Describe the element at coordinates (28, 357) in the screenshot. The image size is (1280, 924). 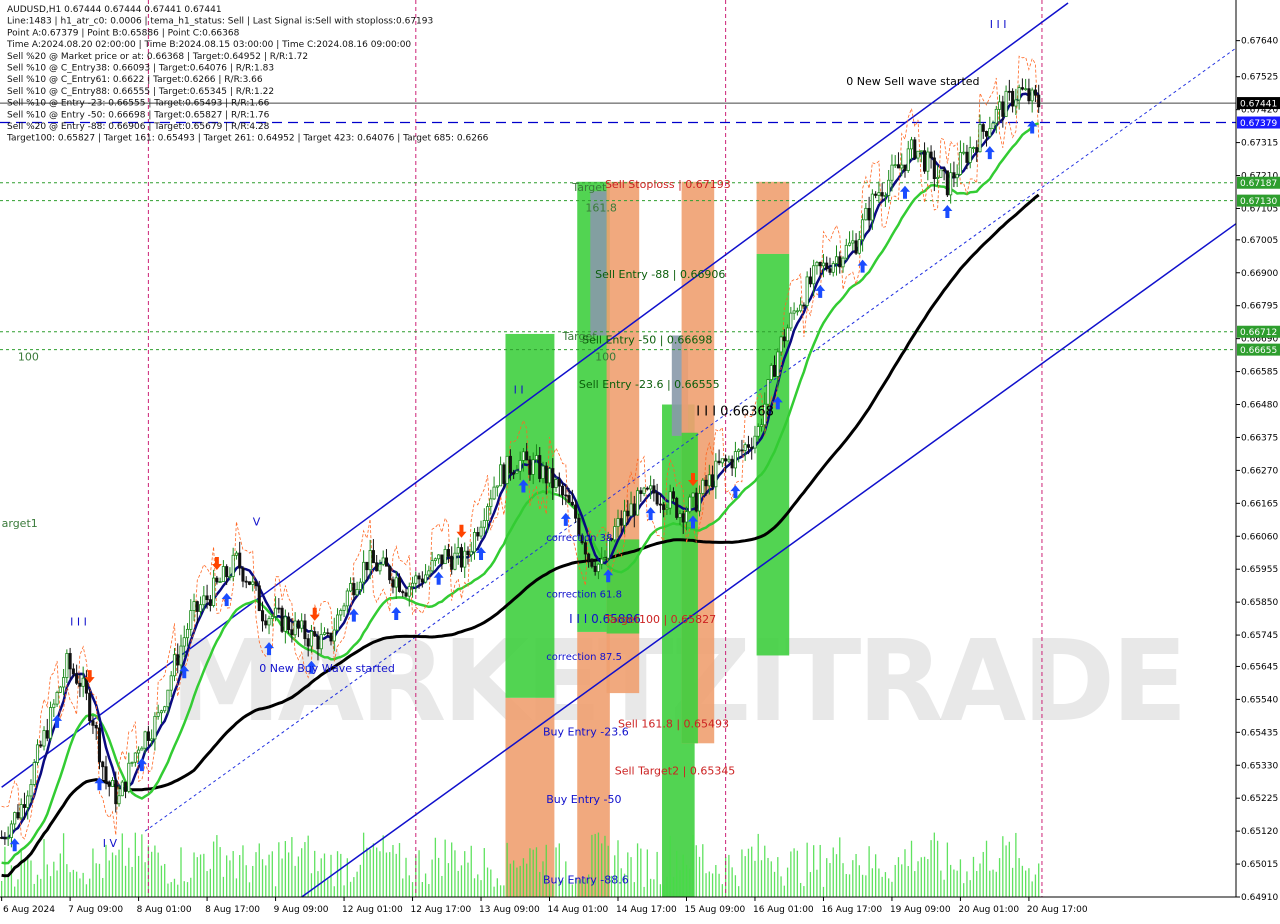
I see `chart-annotation: 100` at that location.